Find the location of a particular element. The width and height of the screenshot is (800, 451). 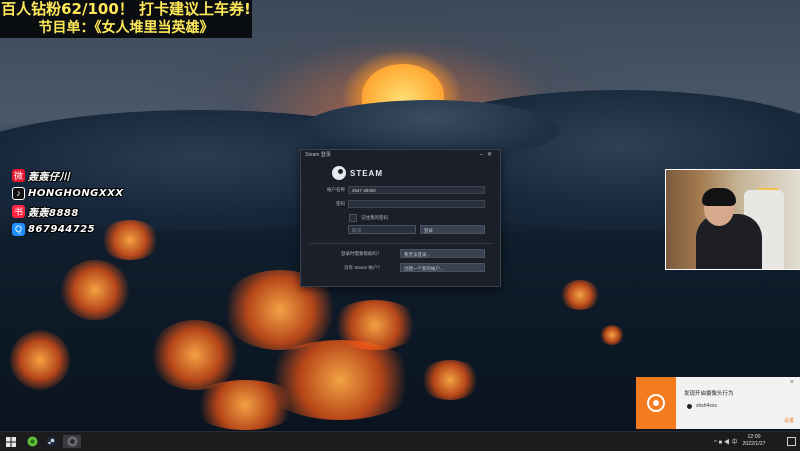

cancel-button: 取消 is located at coordinates (382, 229).